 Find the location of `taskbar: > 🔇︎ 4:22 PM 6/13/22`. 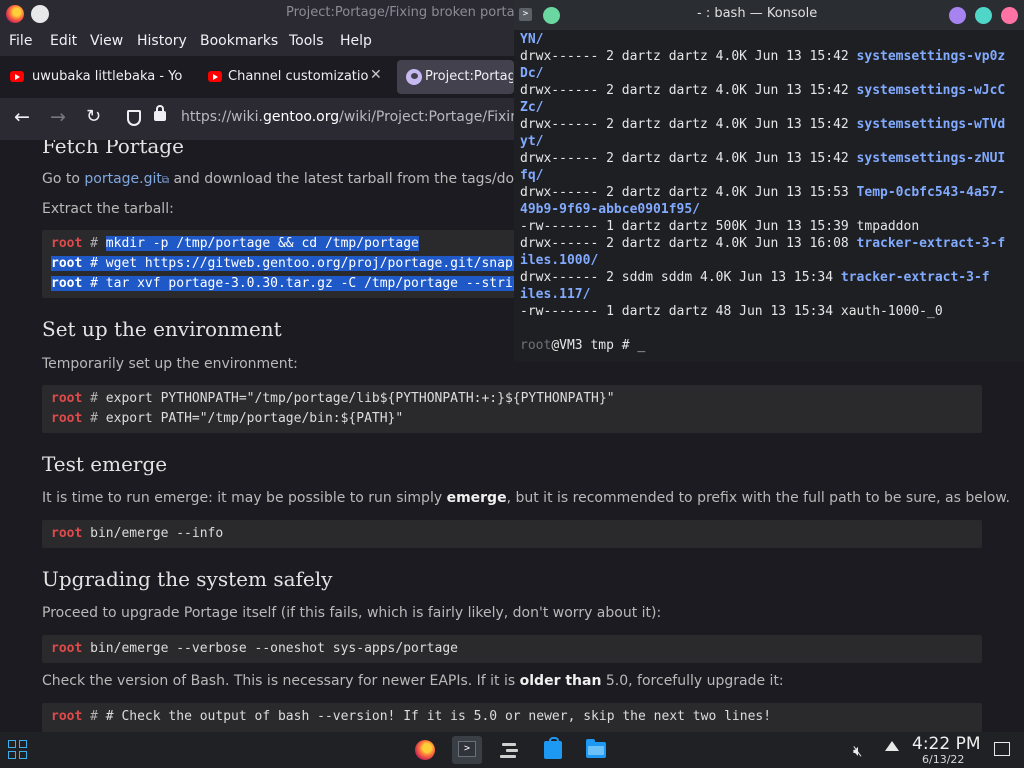

taskbar: > 🔇︎ 4:22 PM 6/13/22 is located at coordinates (512, 750).